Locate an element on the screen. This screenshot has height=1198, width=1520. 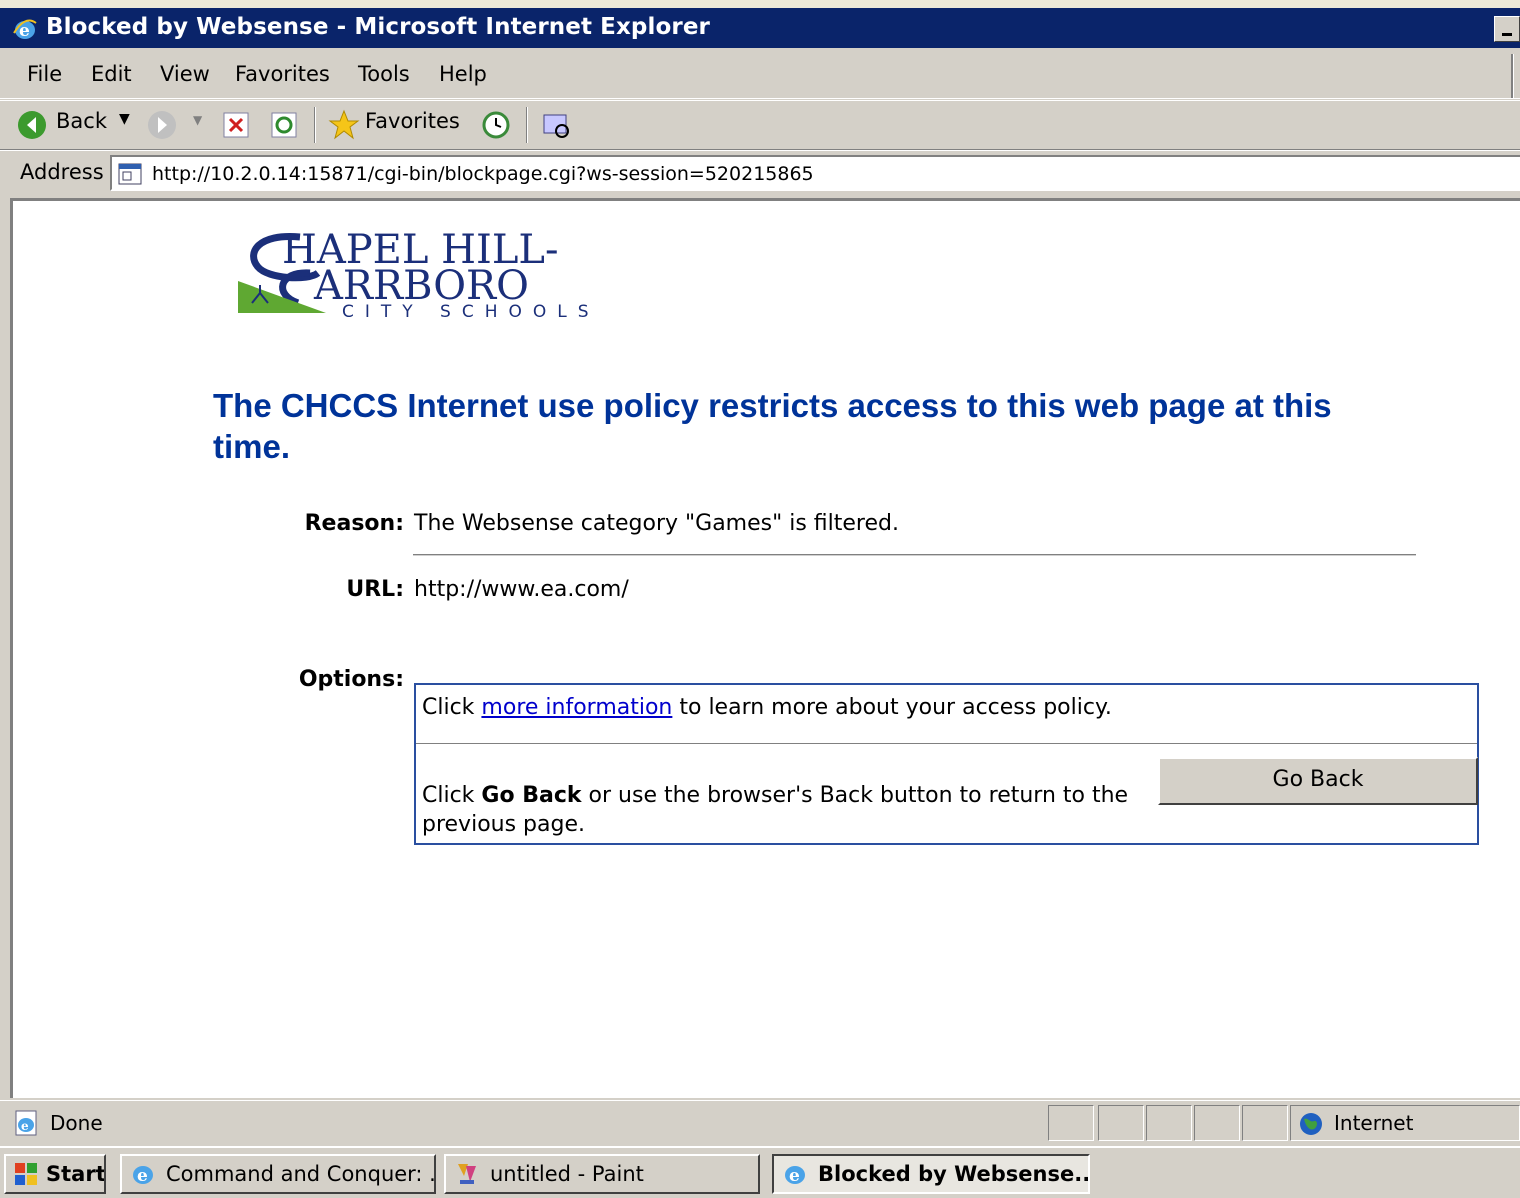
school-logo: HAPEL HILL- ARRBORO CITY SCHOOLS is located at coordinates (463, 273).